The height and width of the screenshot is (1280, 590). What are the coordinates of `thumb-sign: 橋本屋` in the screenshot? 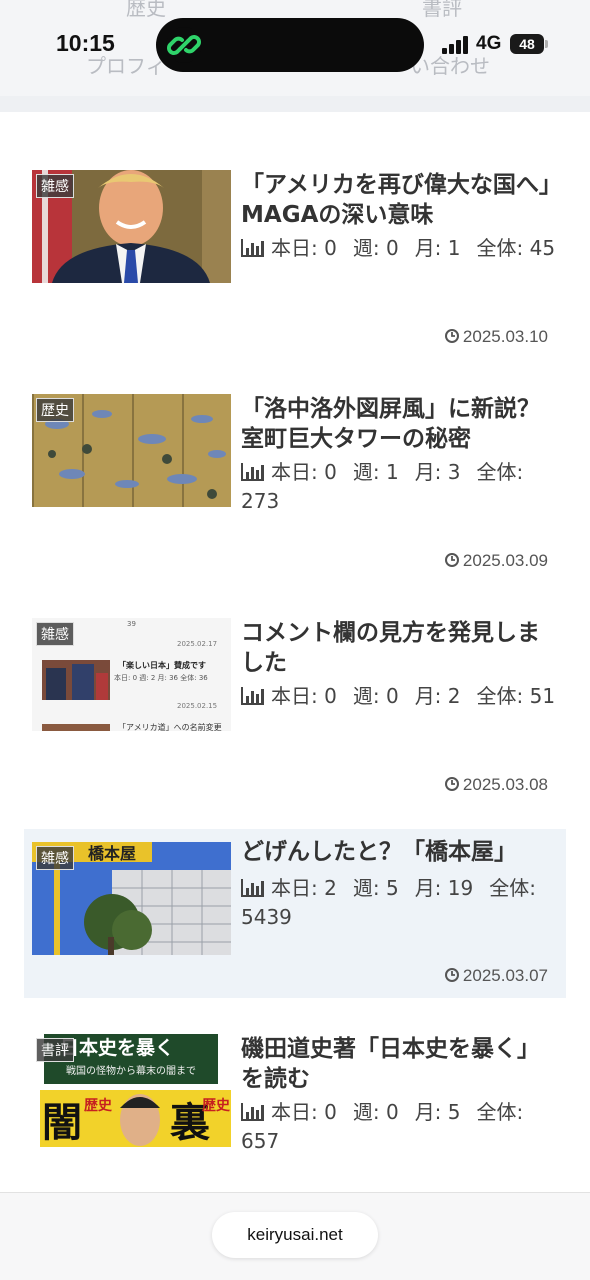 It's located at (112, 853).